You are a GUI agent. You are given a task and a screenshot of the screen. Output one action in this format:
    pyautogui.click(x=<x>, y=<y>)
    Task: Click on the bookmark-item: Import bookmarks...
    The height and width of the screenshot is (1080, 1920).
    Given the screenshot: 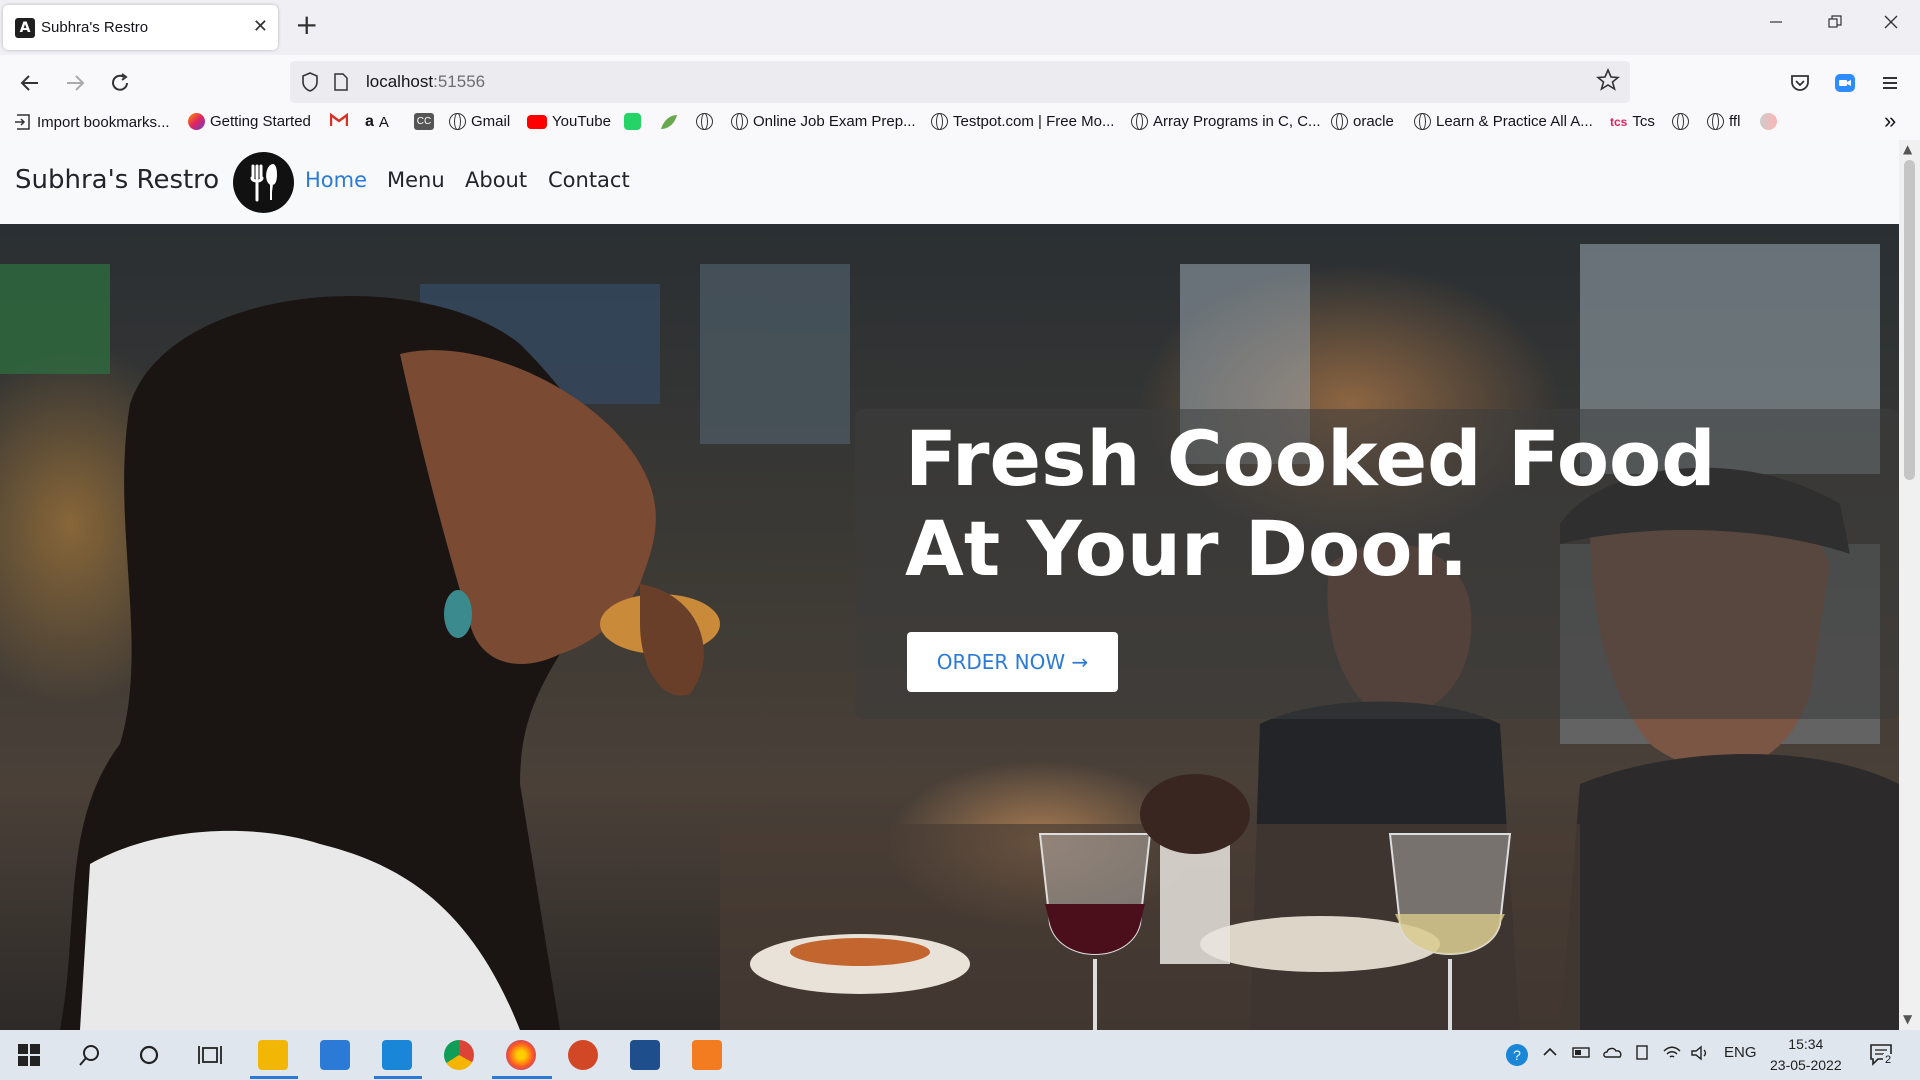 What is the action you would take?
    pyautogui.click(x=92, y=122)
    